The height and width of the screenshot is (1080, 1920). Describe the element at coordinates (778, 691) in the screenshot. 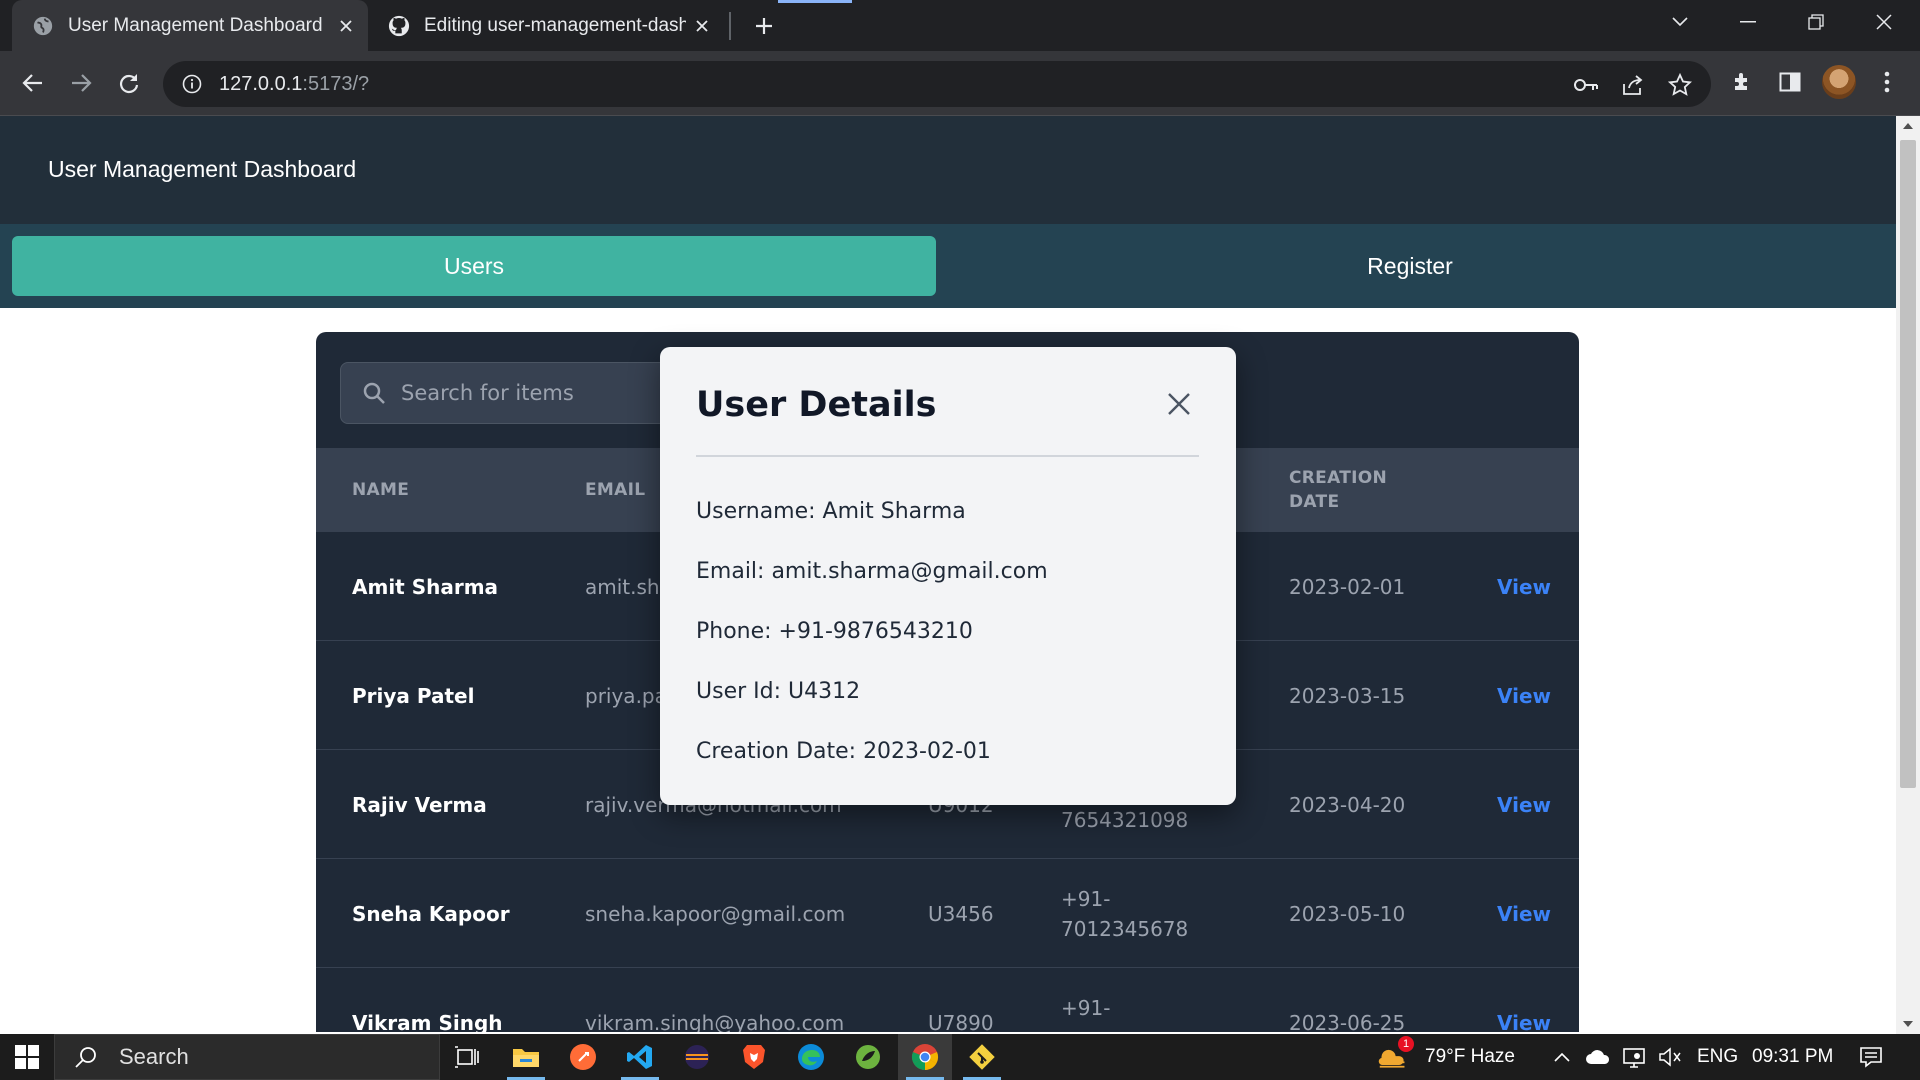

I see `detail-user-id: User Id: U4312` at that location.